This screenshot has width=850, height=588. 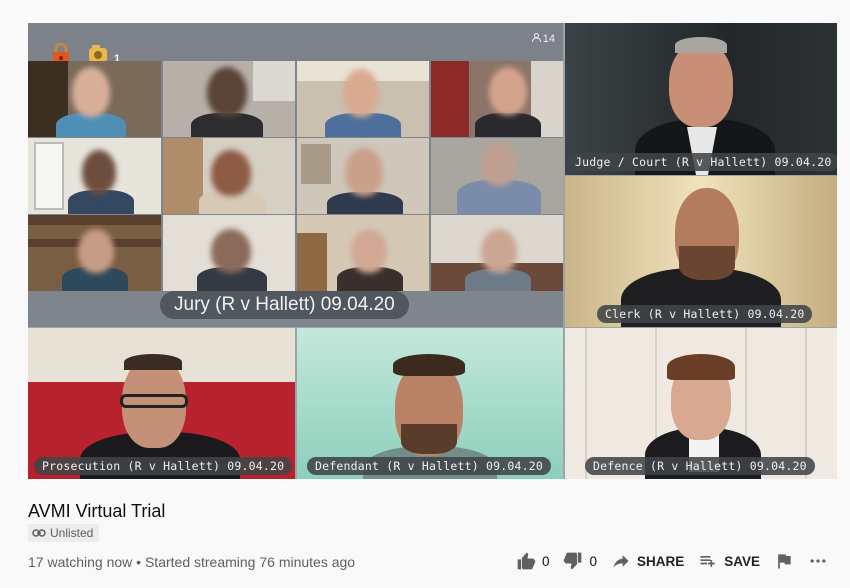 What do you see at coordinates (39, 533) in the screenshot?
I see `link-icon` at bounding box center [39, 533].